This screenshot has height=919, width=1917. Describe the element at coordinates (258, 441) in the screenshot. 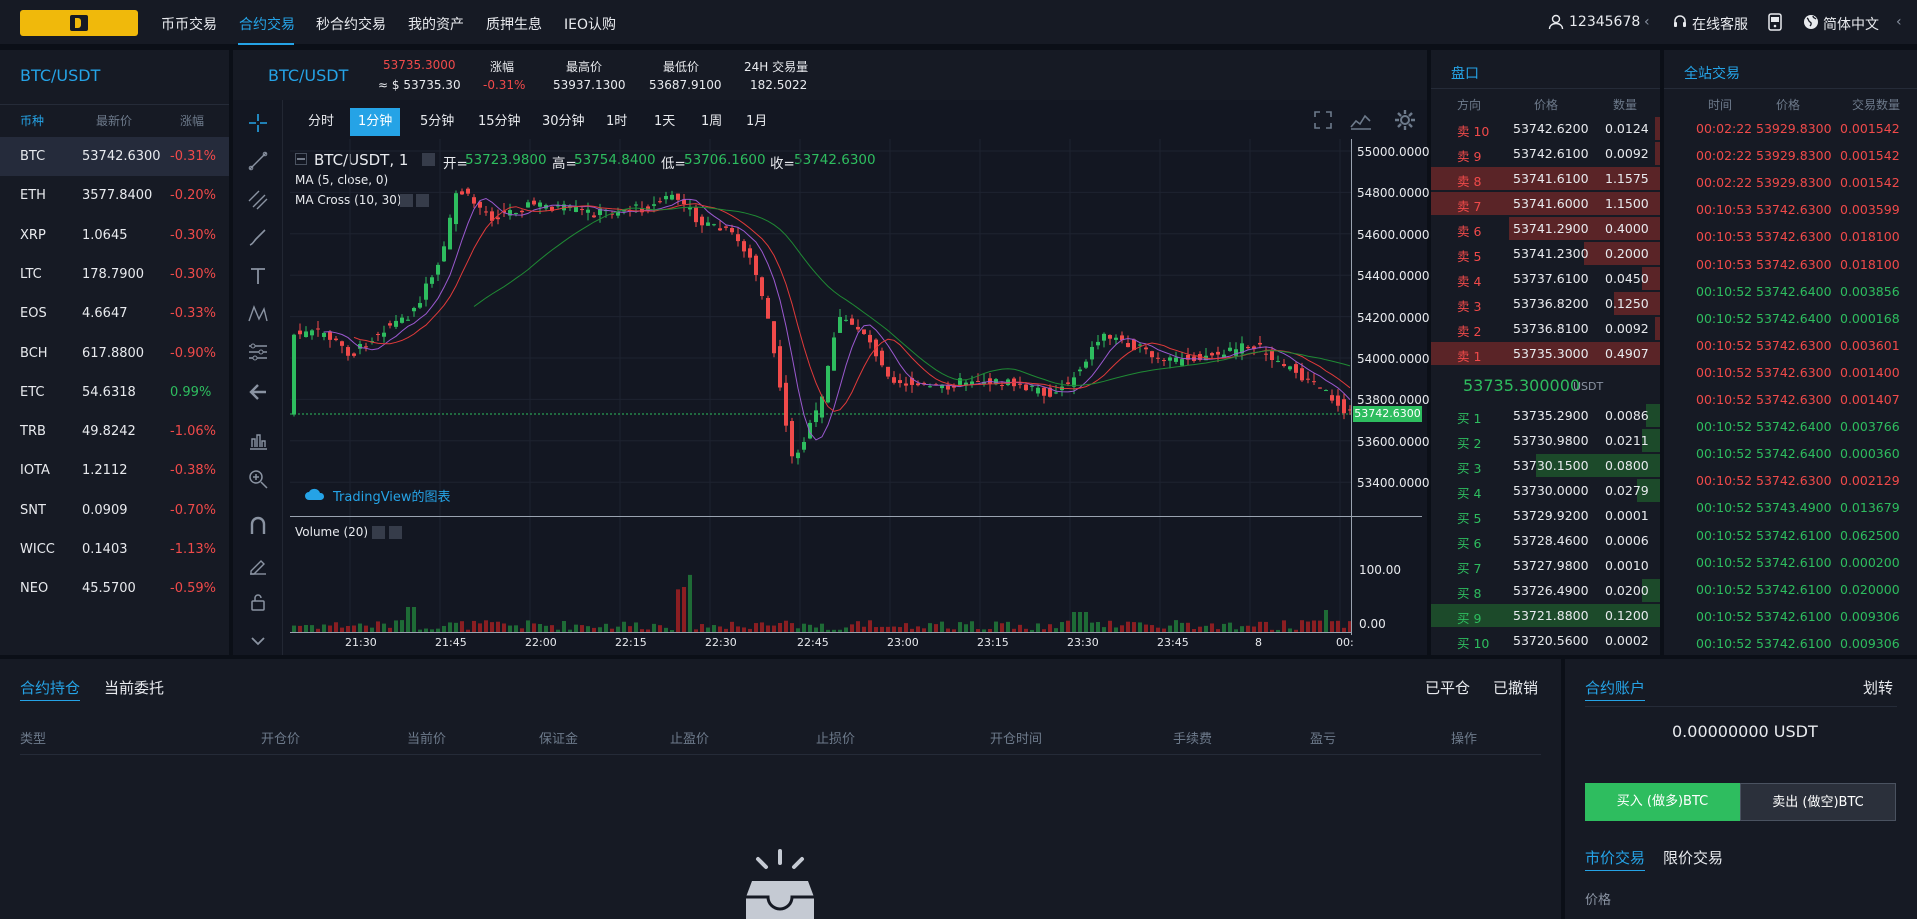

I see `measure-icon` at that location.